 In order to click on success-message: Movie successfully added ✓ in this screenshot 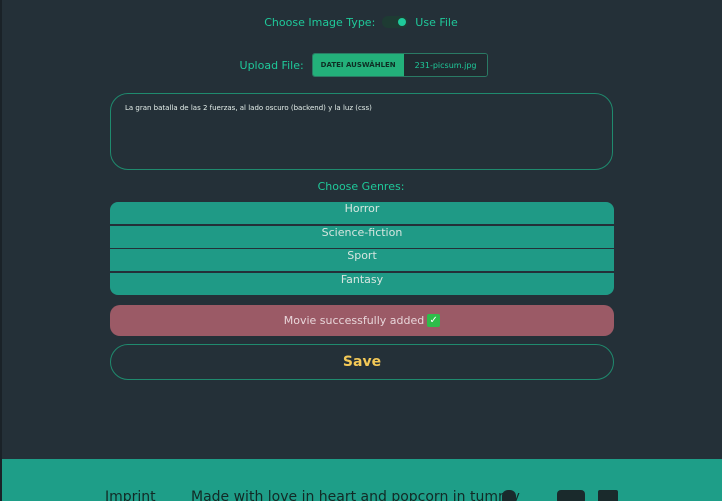, I will do `click(362, 320)`.